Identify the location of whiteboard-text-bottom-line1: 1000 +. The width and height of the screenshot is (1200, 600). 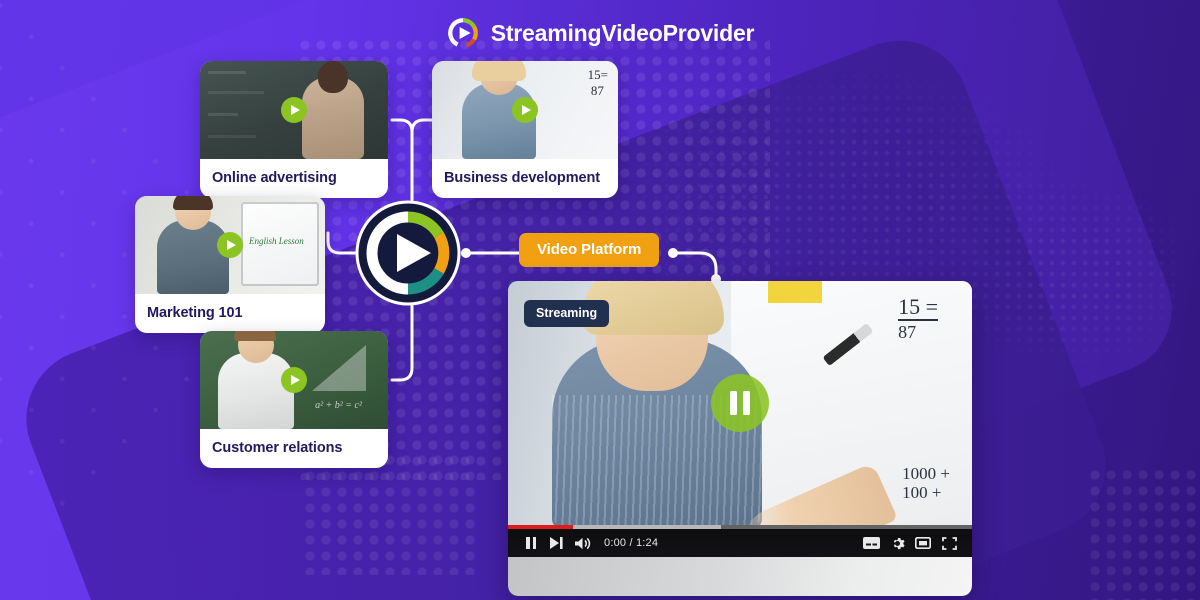
(926, 473).